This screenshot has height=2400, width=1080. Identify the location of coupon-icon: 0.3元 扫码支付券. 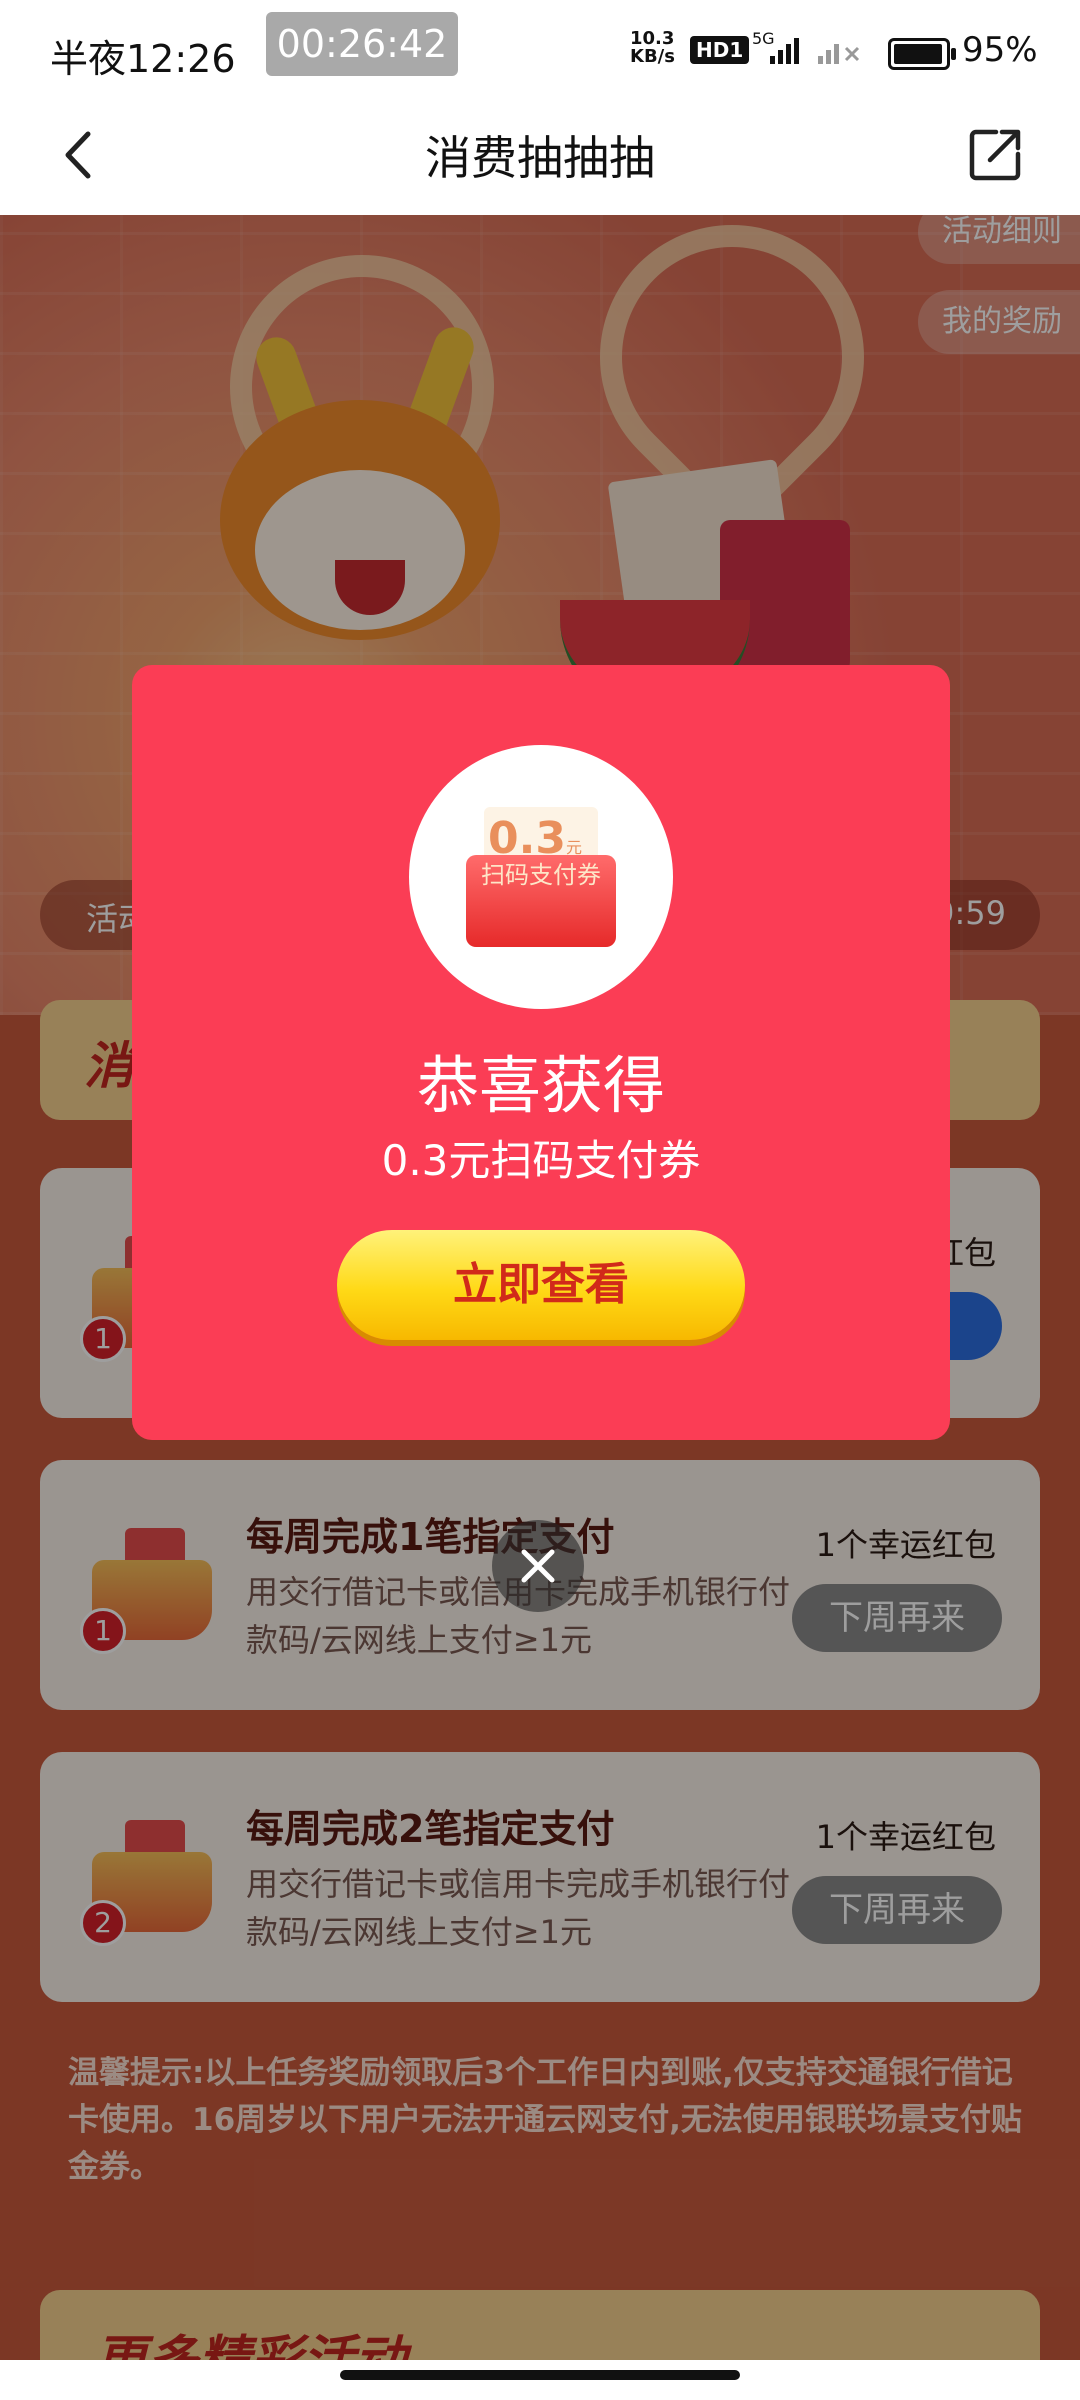
(541, 877).